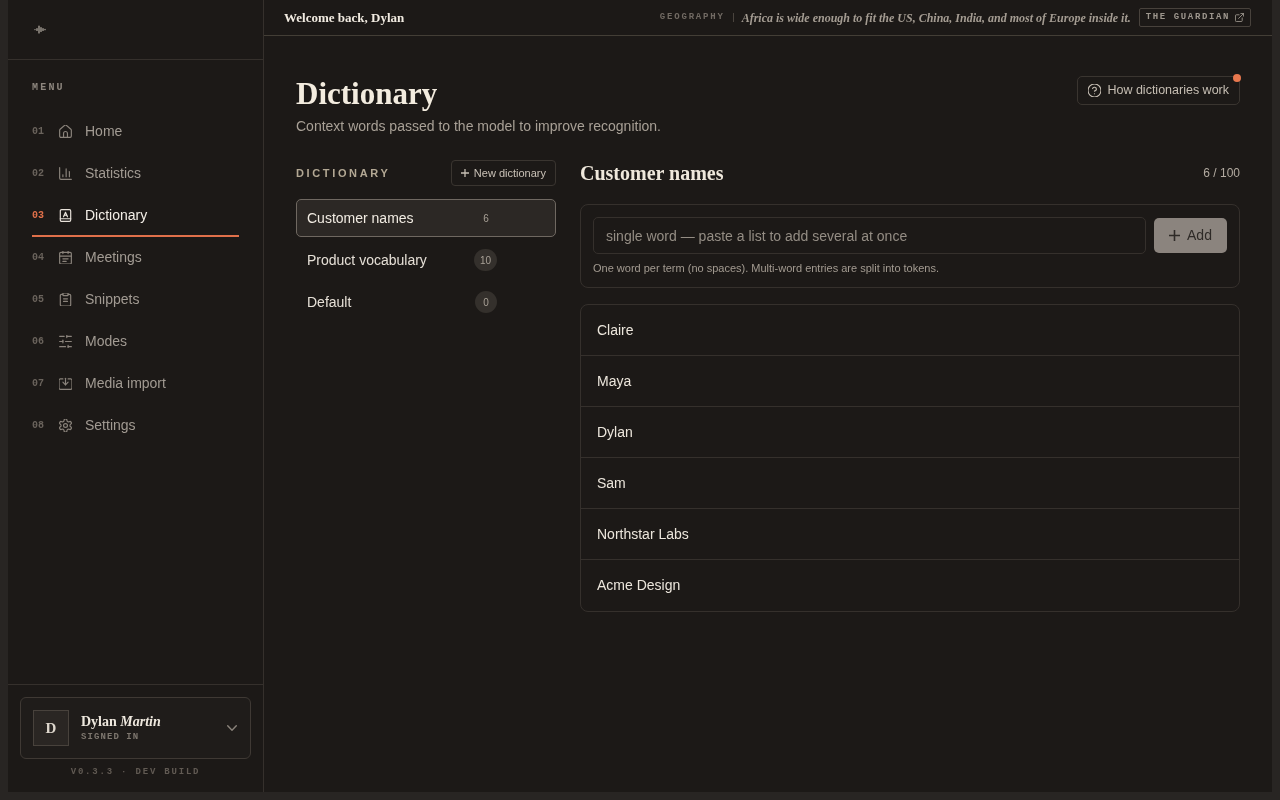 This screenshot has height=800, width=1280. Describe the element at coordinates (478, 126) in the screenshot. I see `page-subtitle: Context words passed to the model to improve recognition.` at that location.